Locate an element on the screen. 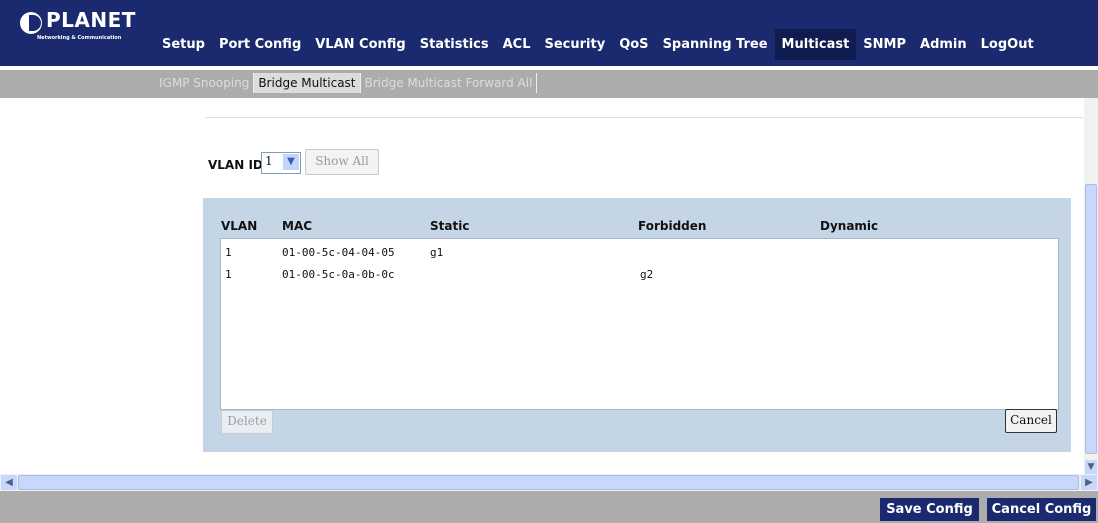 This screenshot has height=523, width=1098. footer-bar: Save Config Cancel Config is located at coordinates (549, 507).